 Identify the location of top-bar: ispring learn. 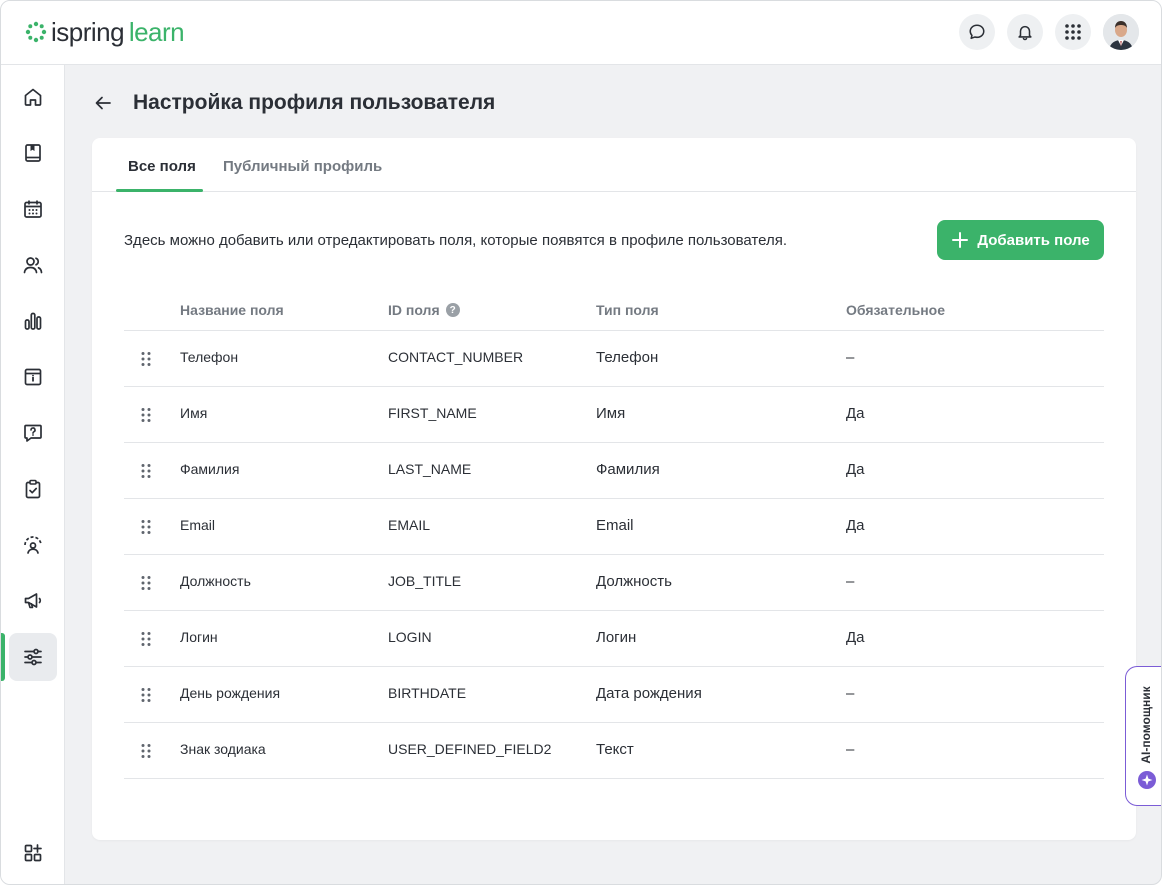
(581, 33).